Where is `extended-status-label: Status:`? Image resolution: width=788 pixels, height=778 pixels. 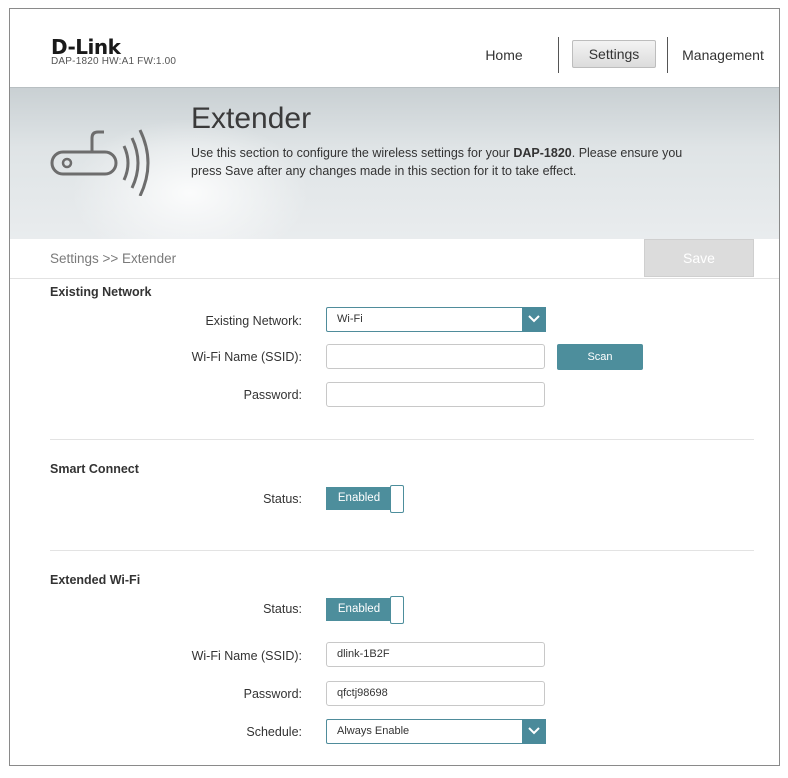
extended-status-label: Status: is located at coordinates (282, 609).